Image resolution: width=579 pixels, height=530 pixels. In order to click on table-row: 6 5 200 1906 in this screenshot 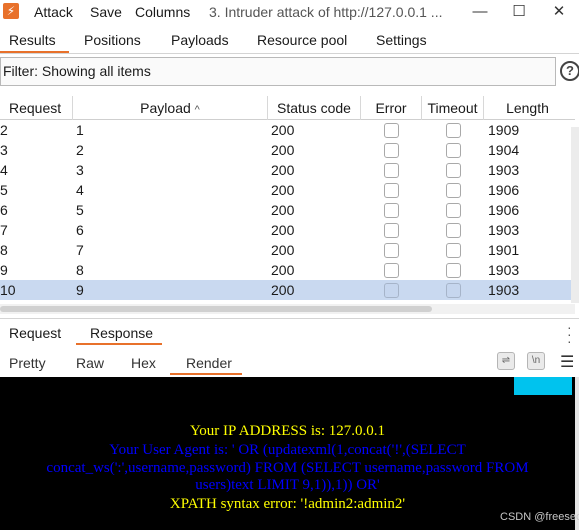, I will do `click(287, 210)`.